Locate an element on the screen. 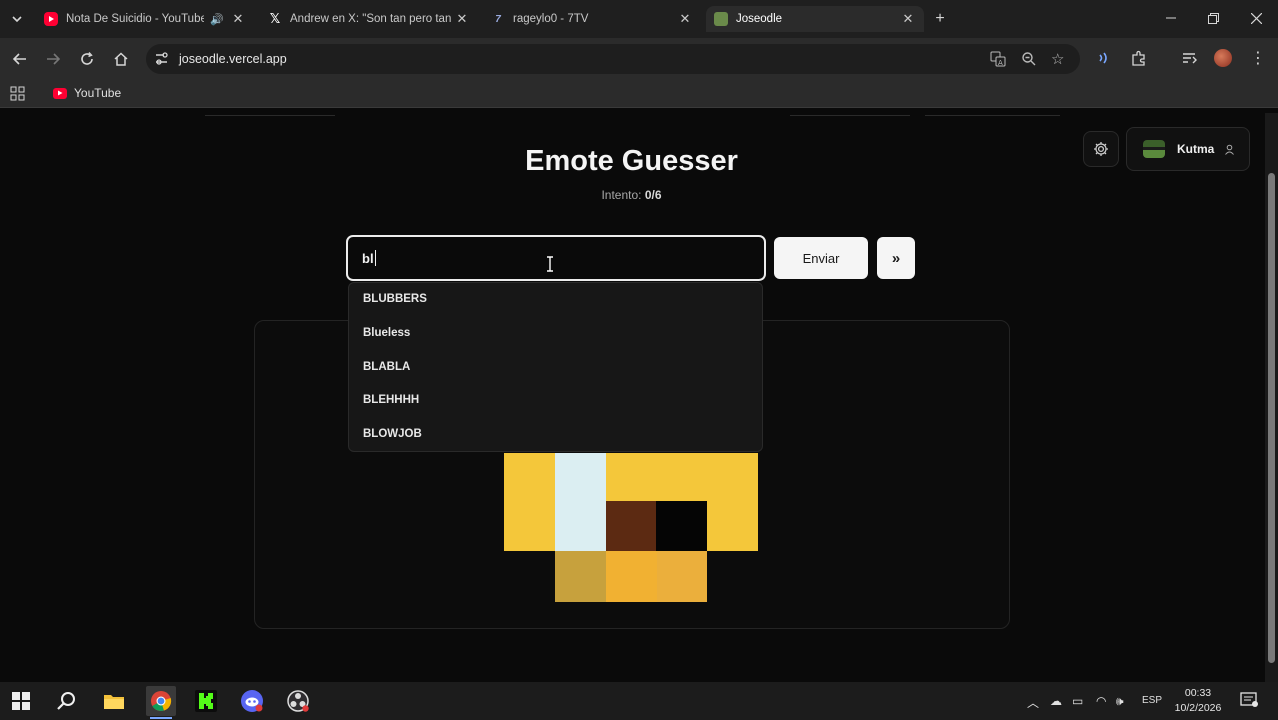  apps-grid-icon is located at coordinates (17, 96).